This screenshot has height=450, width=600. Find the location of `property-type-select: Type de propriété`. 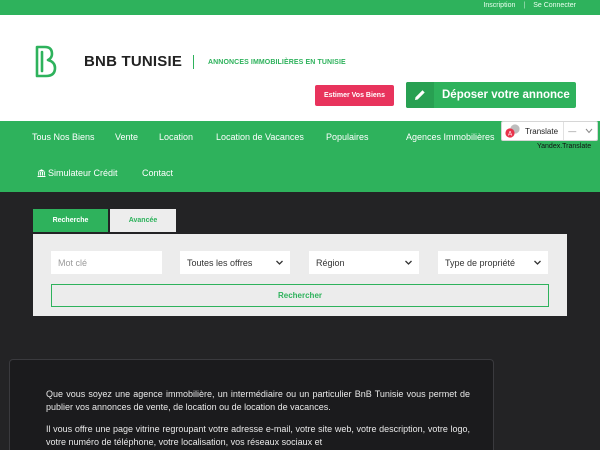

property-type-select: Type de propriété is located at coordinates (493, 262).